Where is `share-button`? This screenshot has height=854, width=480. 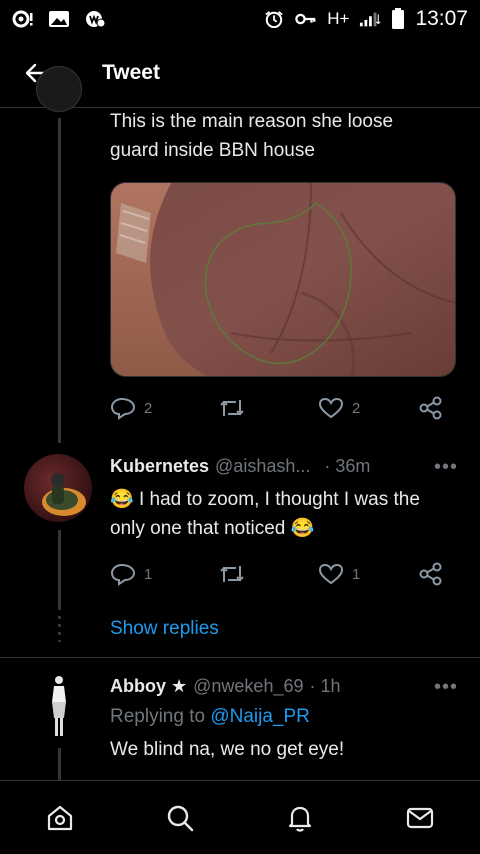
share-button is located at coordinates (431, 408).